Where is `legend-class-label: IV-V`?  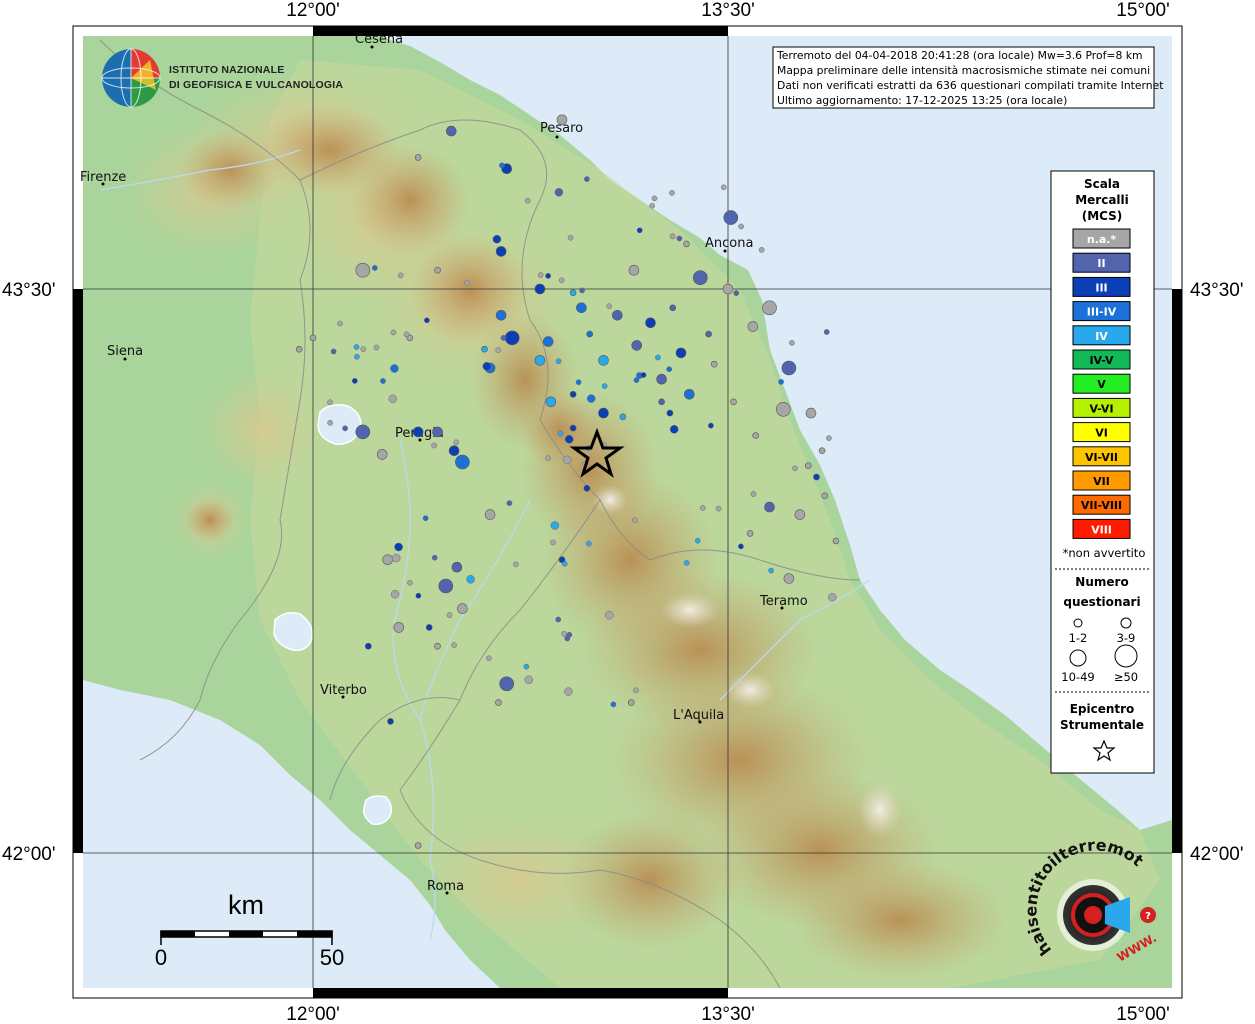
legend-class-label: IV-V is located at coordinates (1101, 360).